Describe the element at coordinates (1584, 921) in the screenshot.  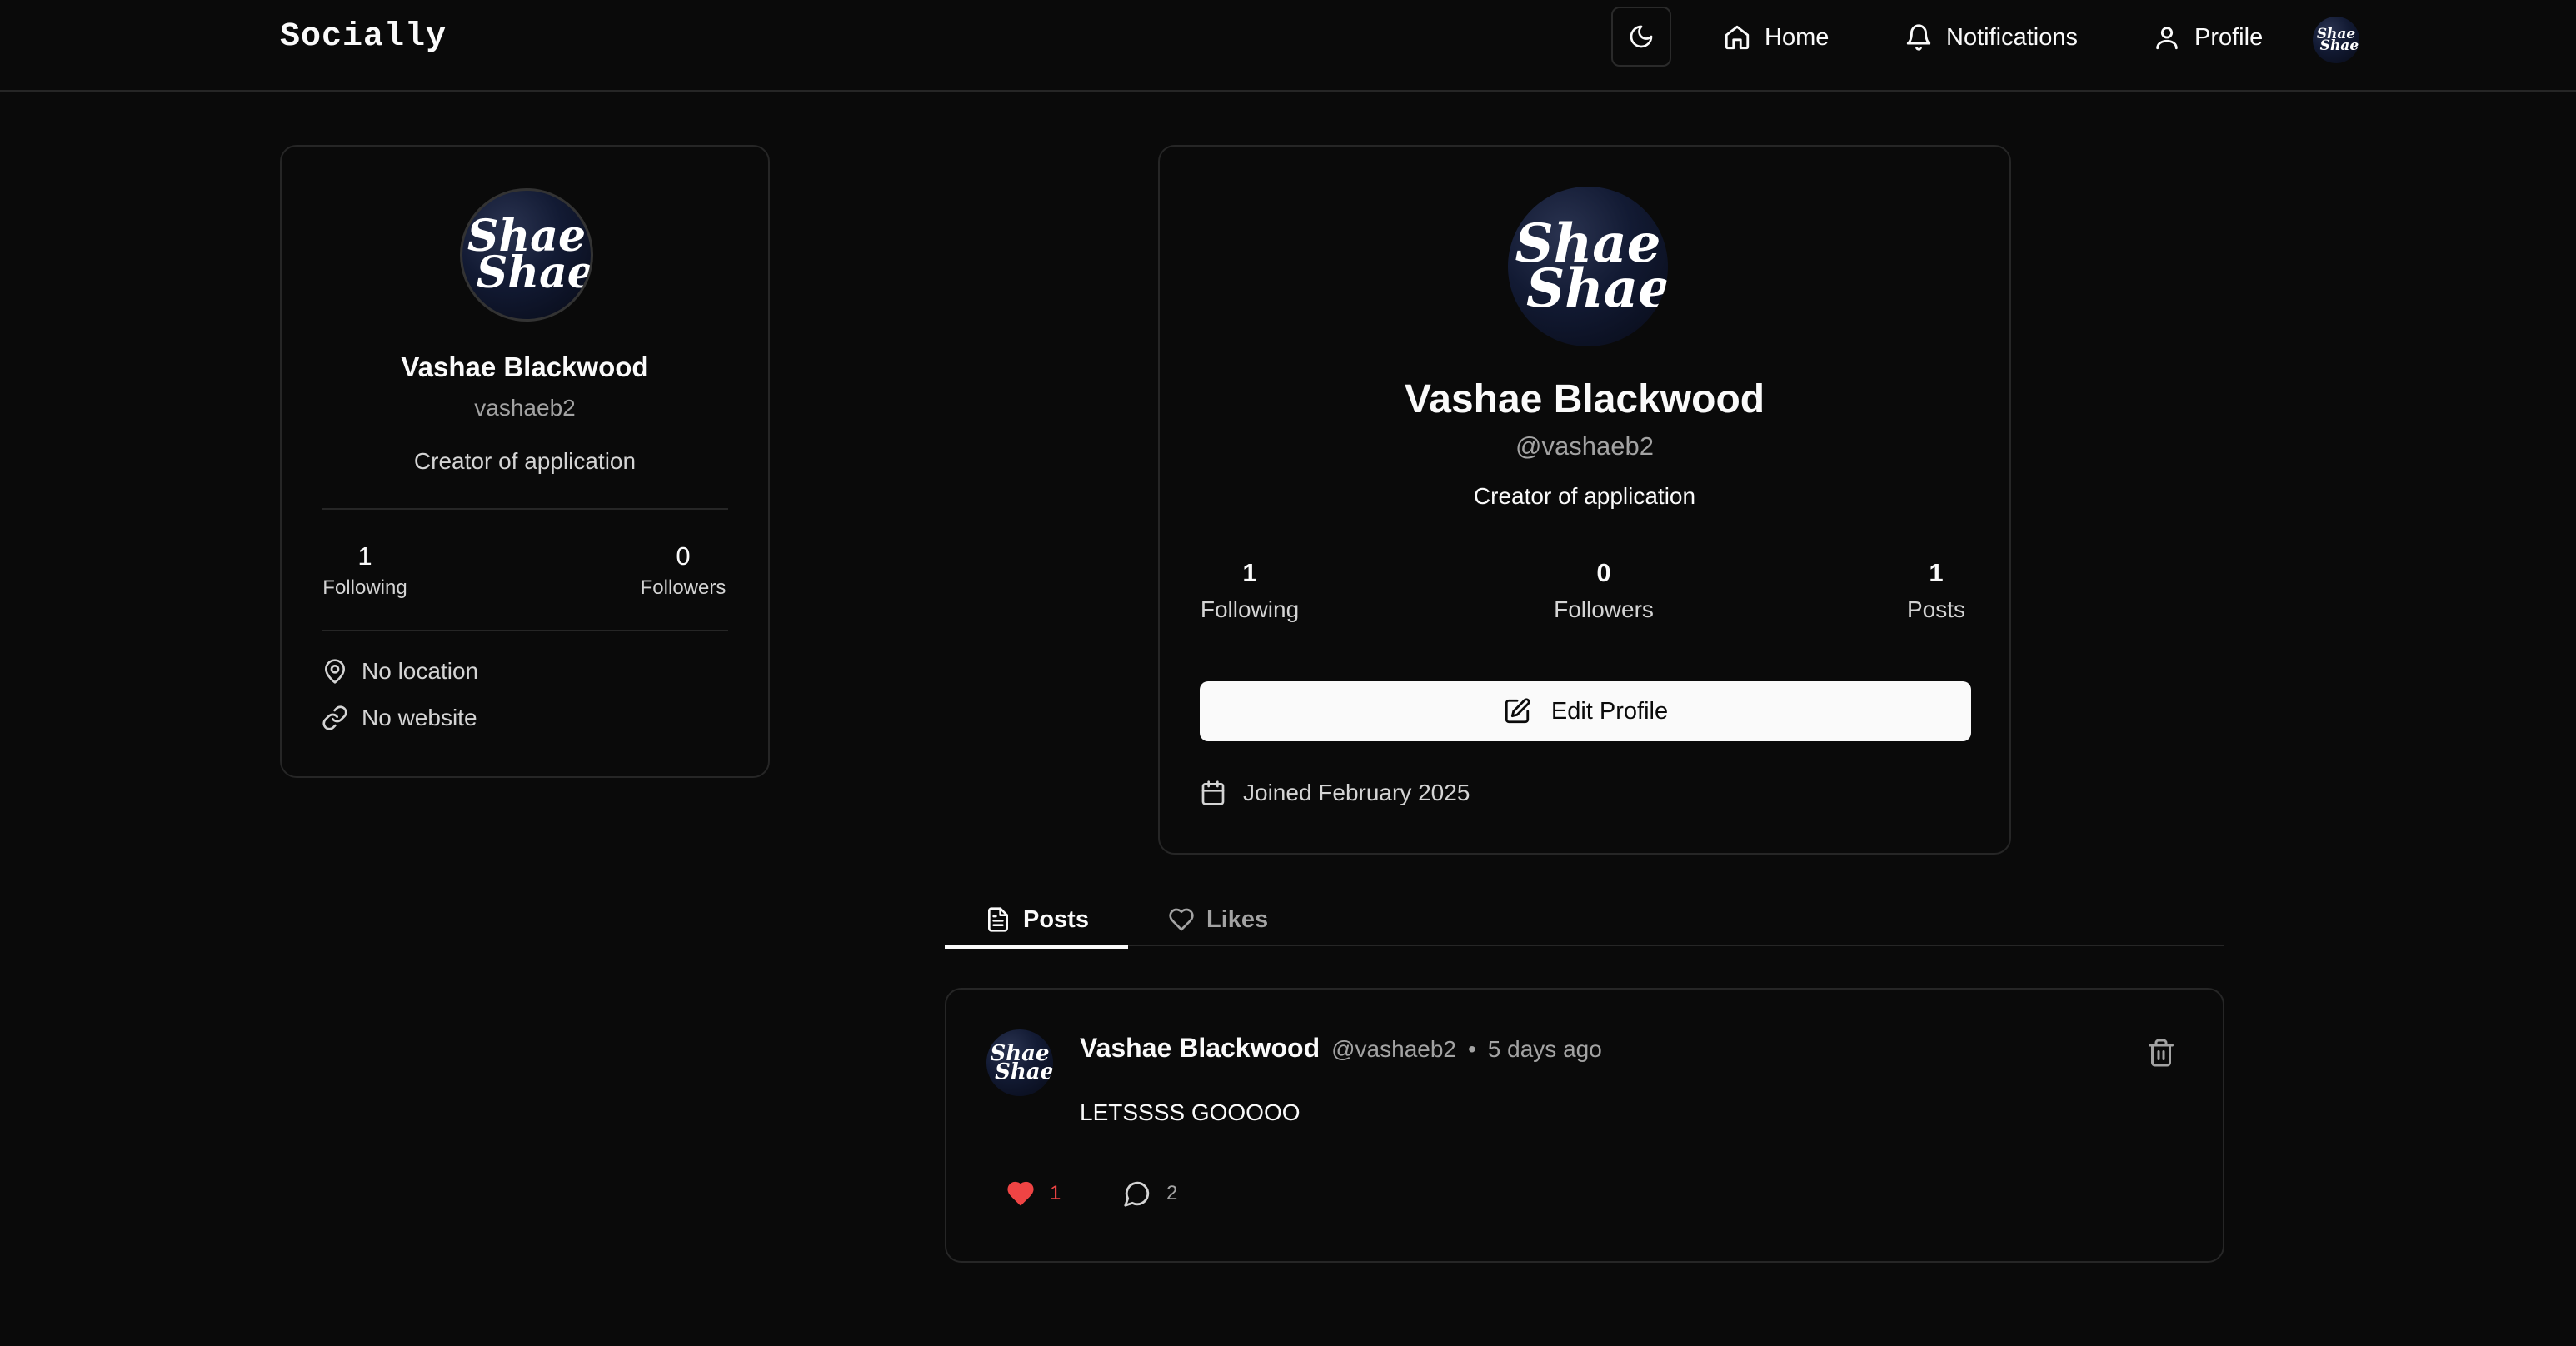
I see `profile-tabs: Posts Likes` at that location.